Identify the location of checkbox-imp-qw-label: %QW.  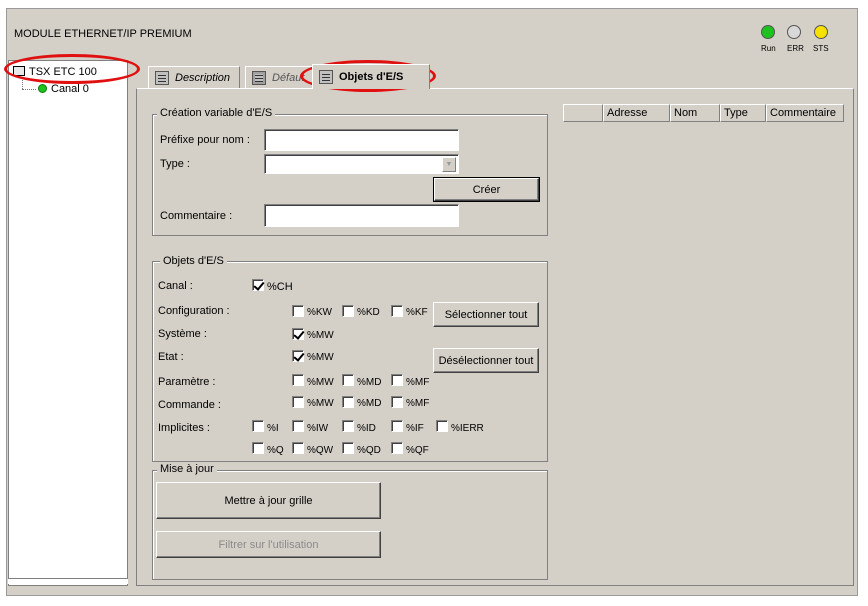
(320, 450).